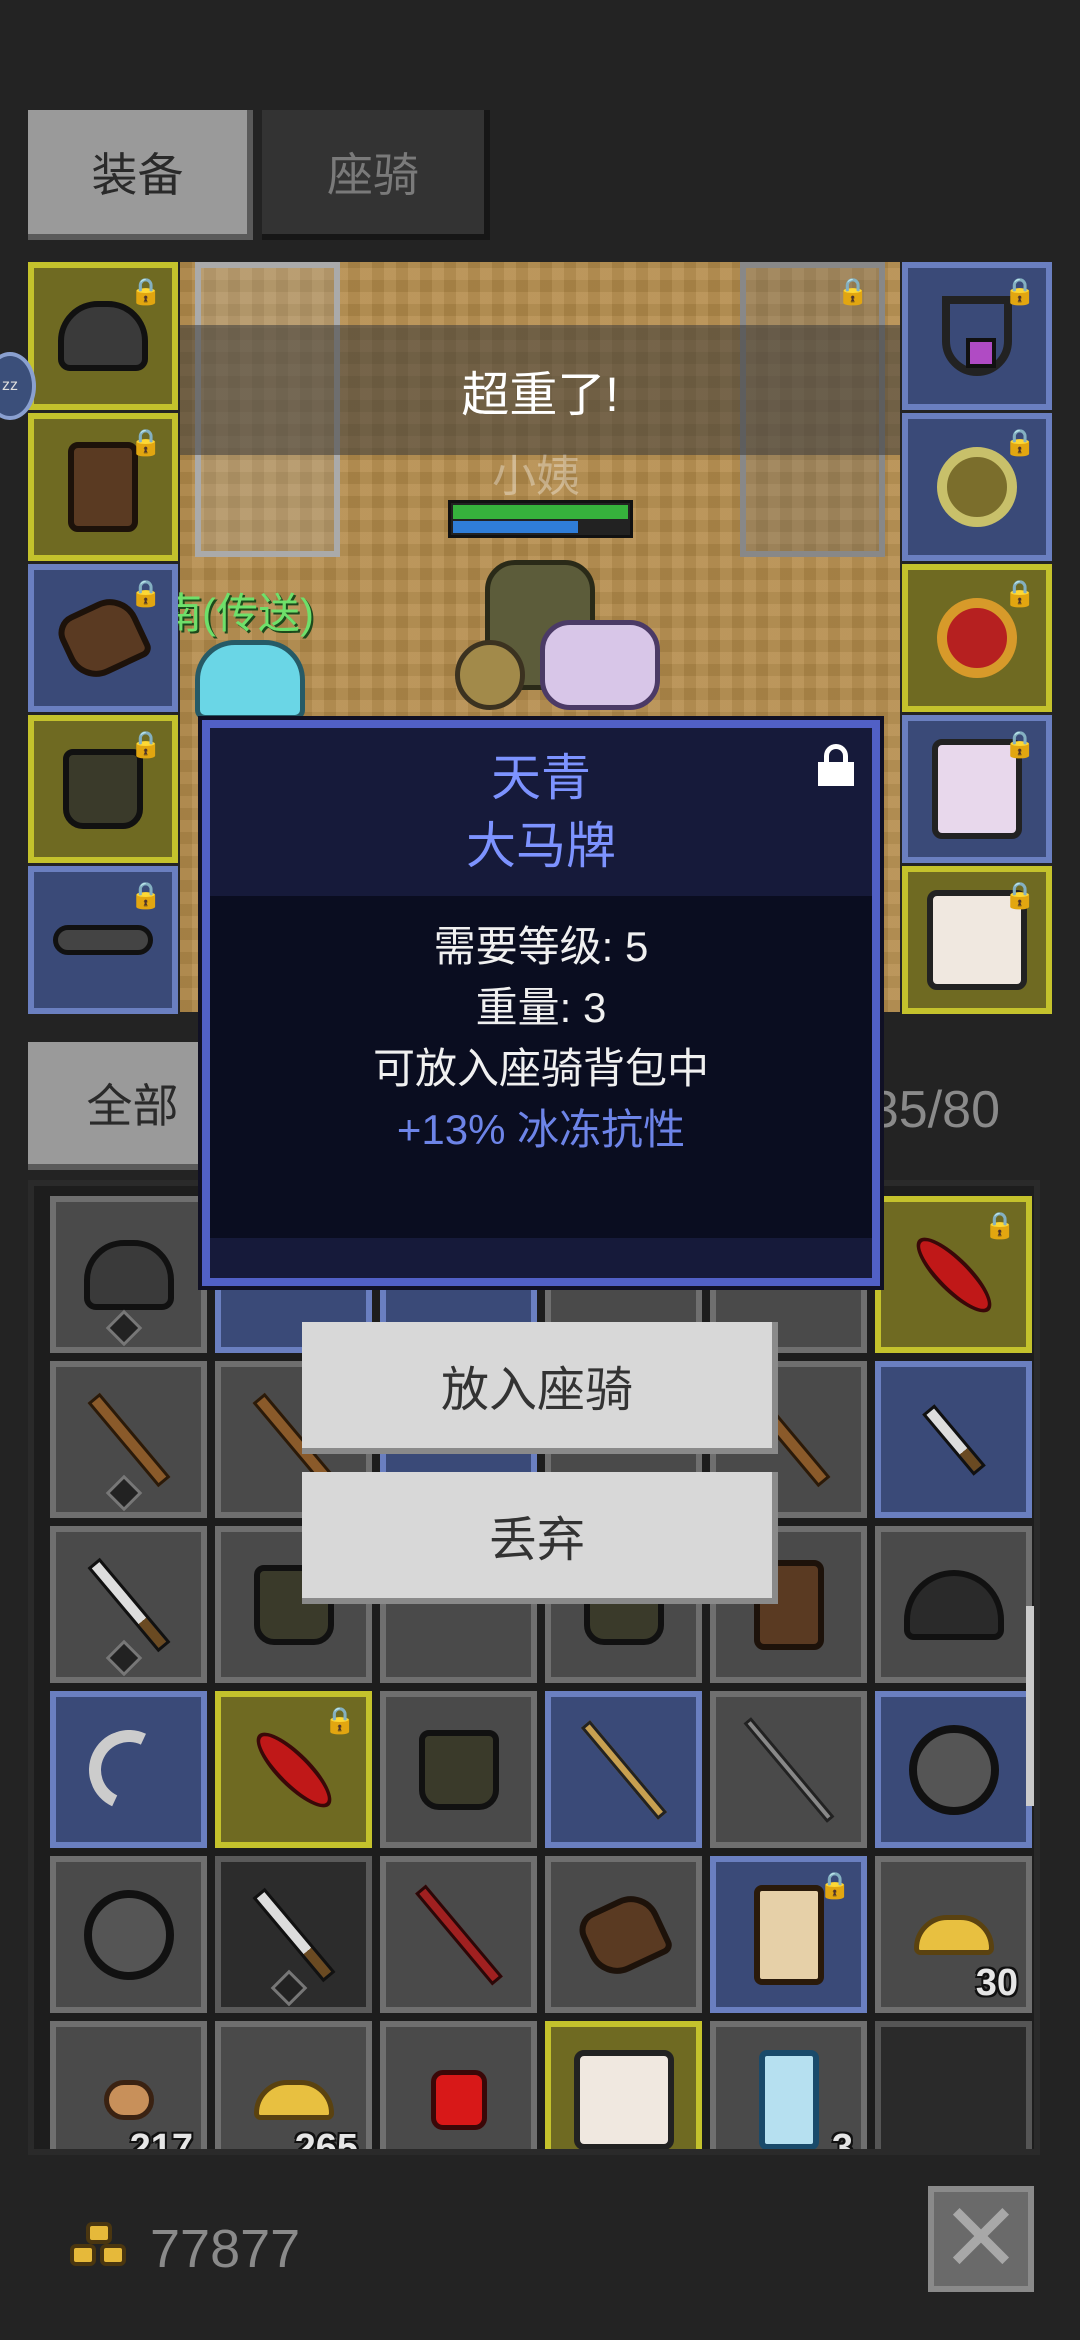 This screenshot has height=2340, width=1080. I want to click on inventory-slot: 30, so click(953, 1934).